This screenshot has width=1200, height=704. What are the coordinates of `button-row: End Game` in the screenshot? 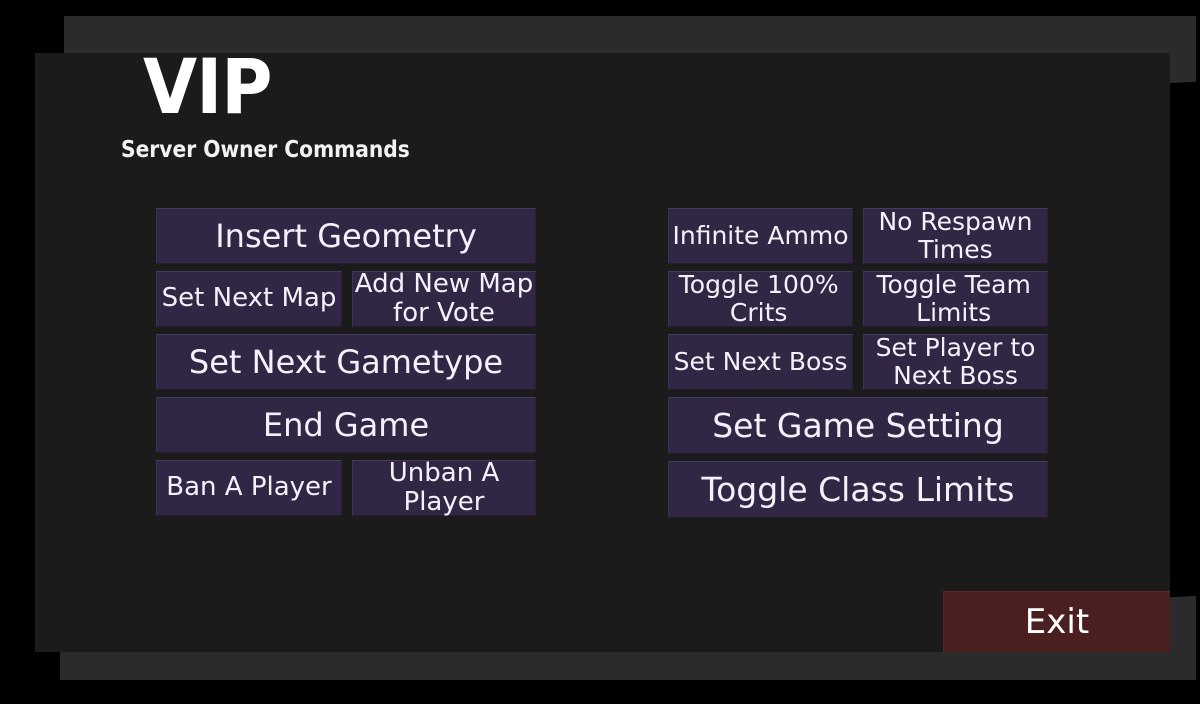 It's located at (346, 425).